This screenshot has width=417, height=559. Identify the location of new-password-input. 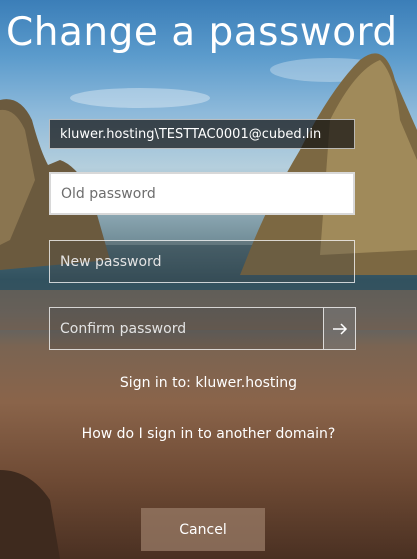
(202, 261).